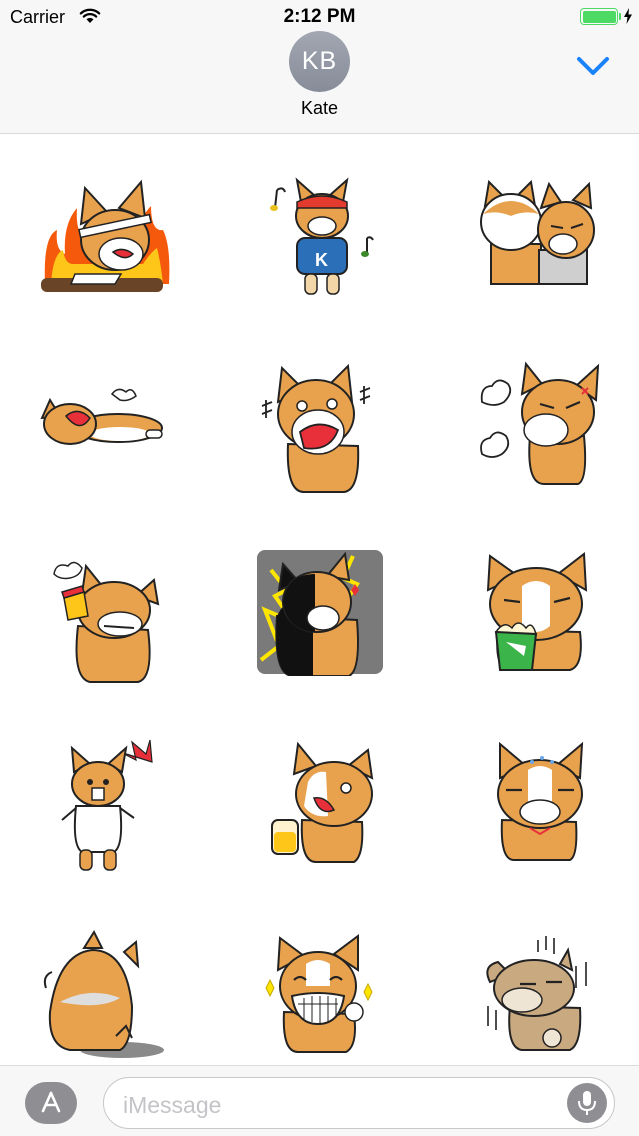 Image resolution: width=639 pixels, height=1136 pixels. I want to click on status-time: 2:12 PM, so click(319, 16).